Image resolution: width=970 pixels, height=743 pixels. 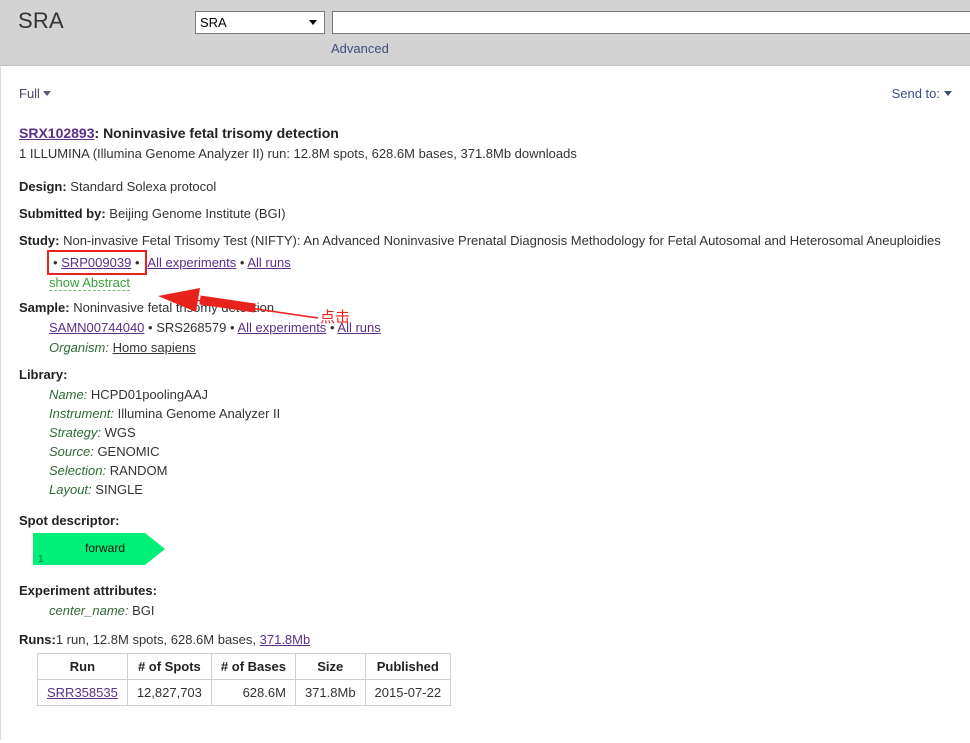 What do you see at coordinates (199, 413) in the screenshot?
I see `library-instrument-value: Illumina Genome Analyzer II` at bounding box center [199, 413].